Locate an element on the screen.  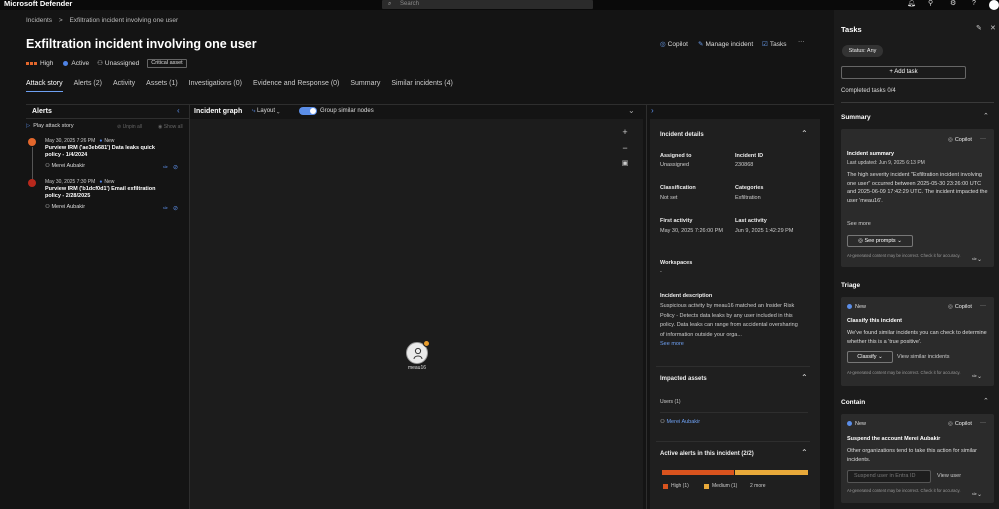
view-user-link: View user is located at coordinates (949, 476).